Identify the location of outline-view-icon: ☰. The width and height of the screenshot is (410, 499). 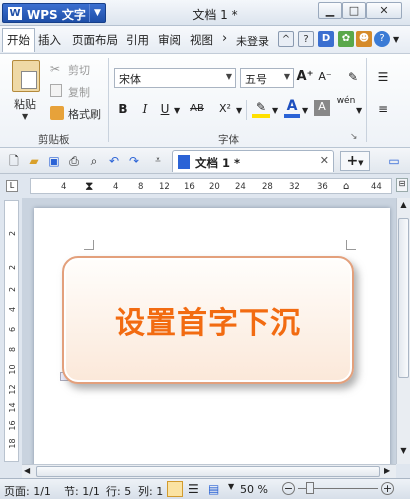
(193, 489).